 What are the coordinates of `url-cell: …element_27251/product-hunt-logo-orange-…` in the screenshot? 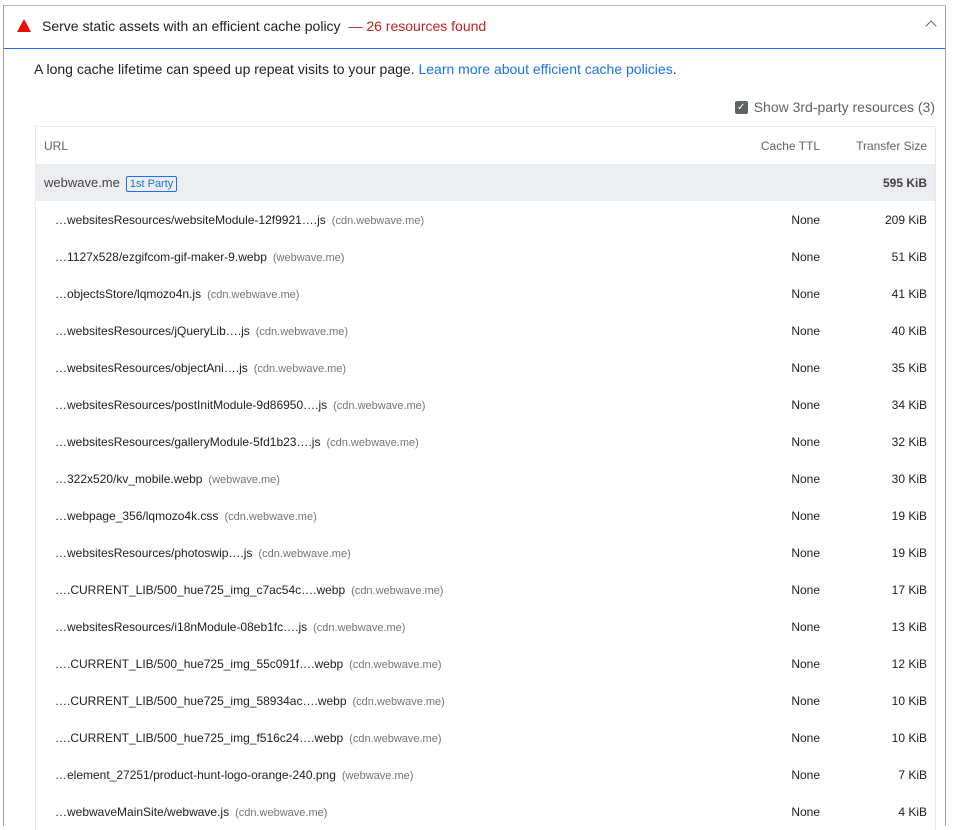 It's located at (373, 775).